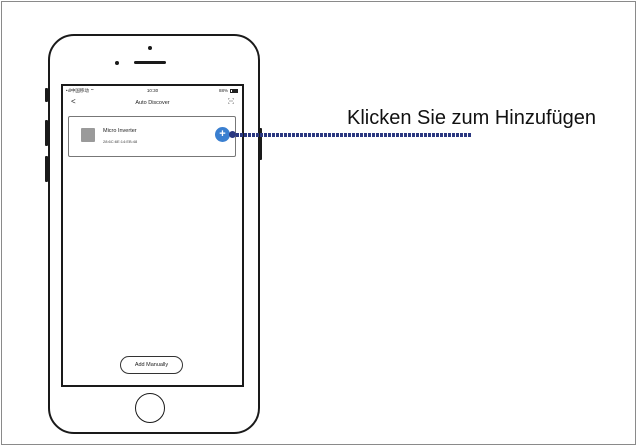 This screenshot has width=638, height=447. What do you see at coordinates (354, 135) in the screenshot?
I see `callout-dotted-line` at bounding box center [354, 135].